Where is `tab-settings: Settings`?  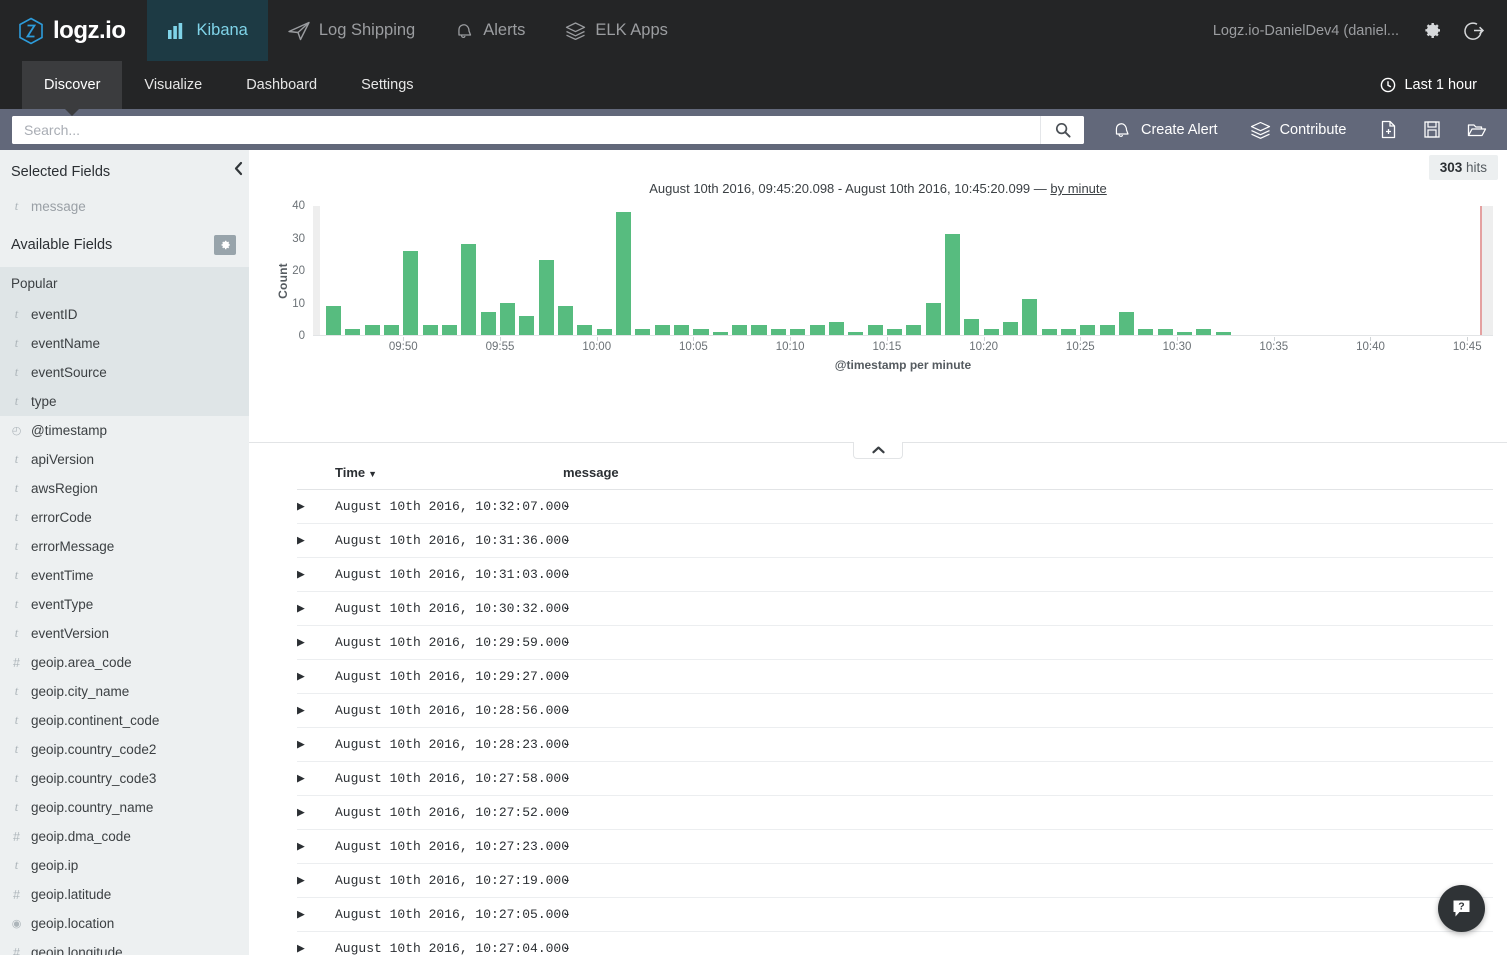
tab-settings: Settings is located at coordinates (387, 85).